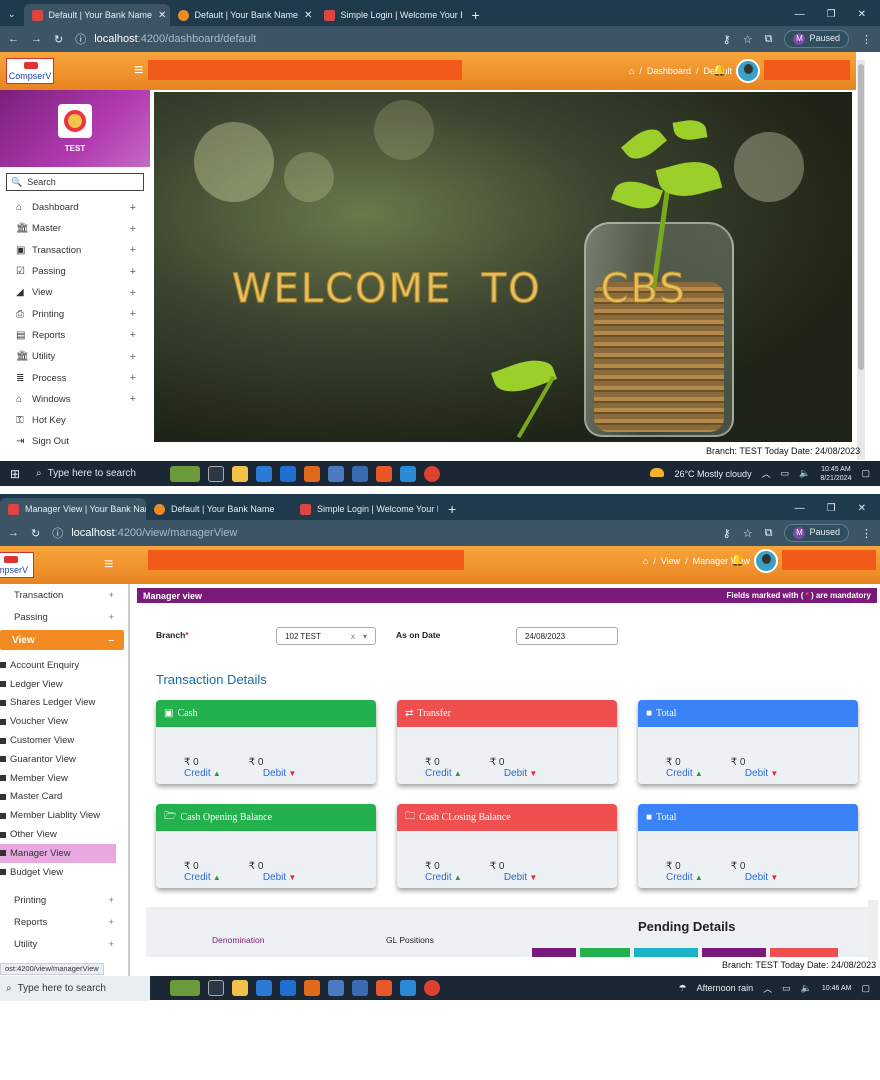  I want to click on forward-icon: →, so click(13, 533).